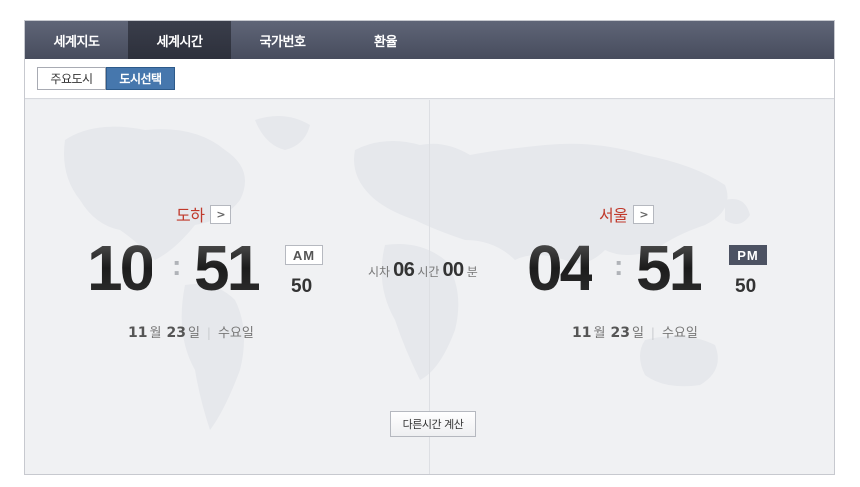  Describe the element at coordinates (637, 333) in the screenshot. I see `right-date-day-unit: 일` at that location.